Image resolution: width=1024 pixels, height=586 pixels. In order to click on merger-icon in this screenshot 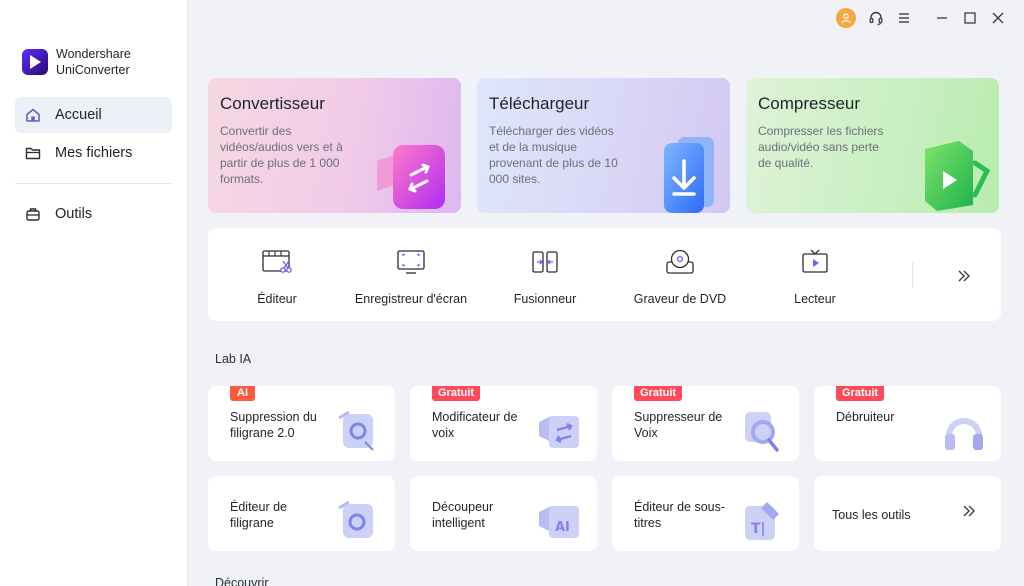, I will do `click(545, 262)`.